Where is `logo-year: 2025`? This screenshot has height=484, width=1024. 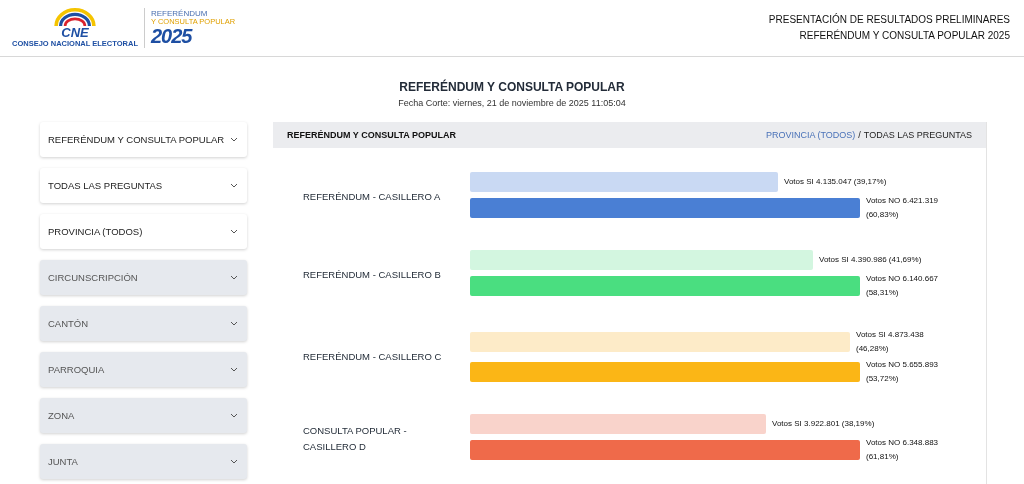 logo-year: 2025 is located at coordinates (172, 35).